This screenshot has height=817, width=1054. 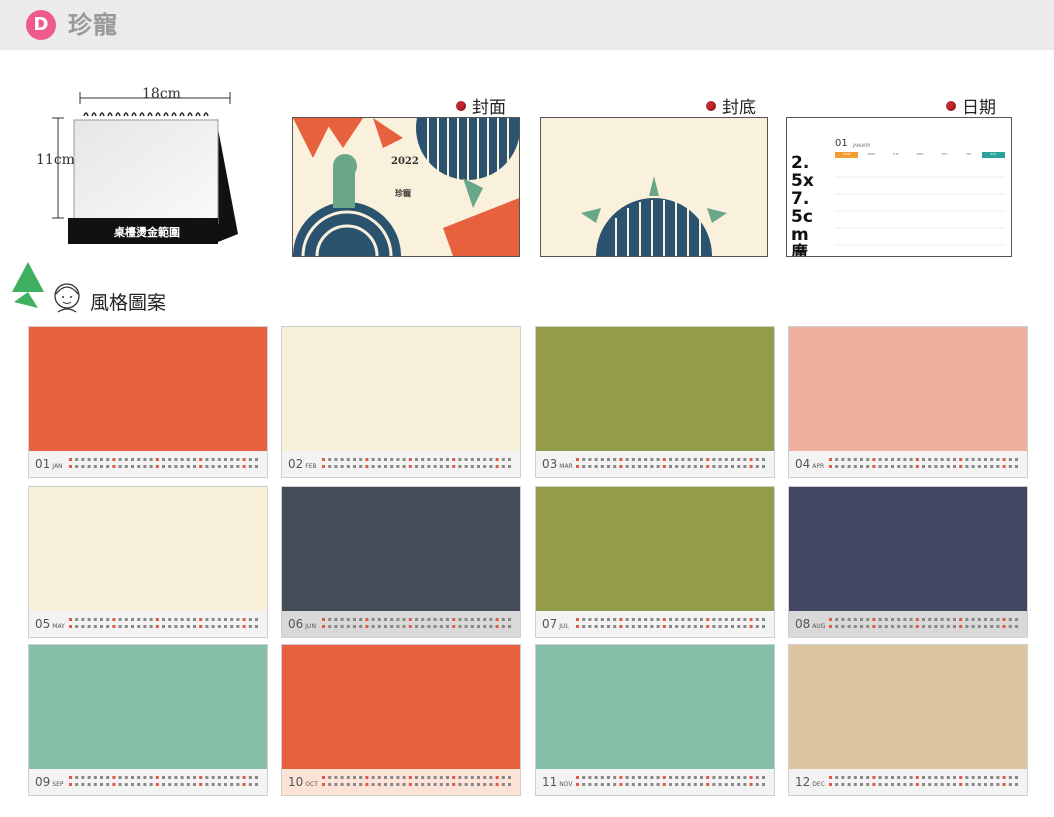 I want to click on cover-label: 封面, so click(x=481, y=105).